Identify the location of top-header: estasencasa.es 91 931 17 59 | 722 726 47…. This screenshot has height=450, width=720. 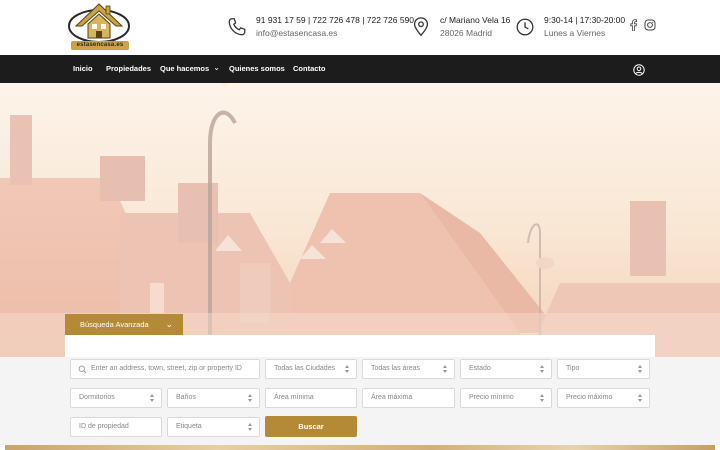
(360, 27).